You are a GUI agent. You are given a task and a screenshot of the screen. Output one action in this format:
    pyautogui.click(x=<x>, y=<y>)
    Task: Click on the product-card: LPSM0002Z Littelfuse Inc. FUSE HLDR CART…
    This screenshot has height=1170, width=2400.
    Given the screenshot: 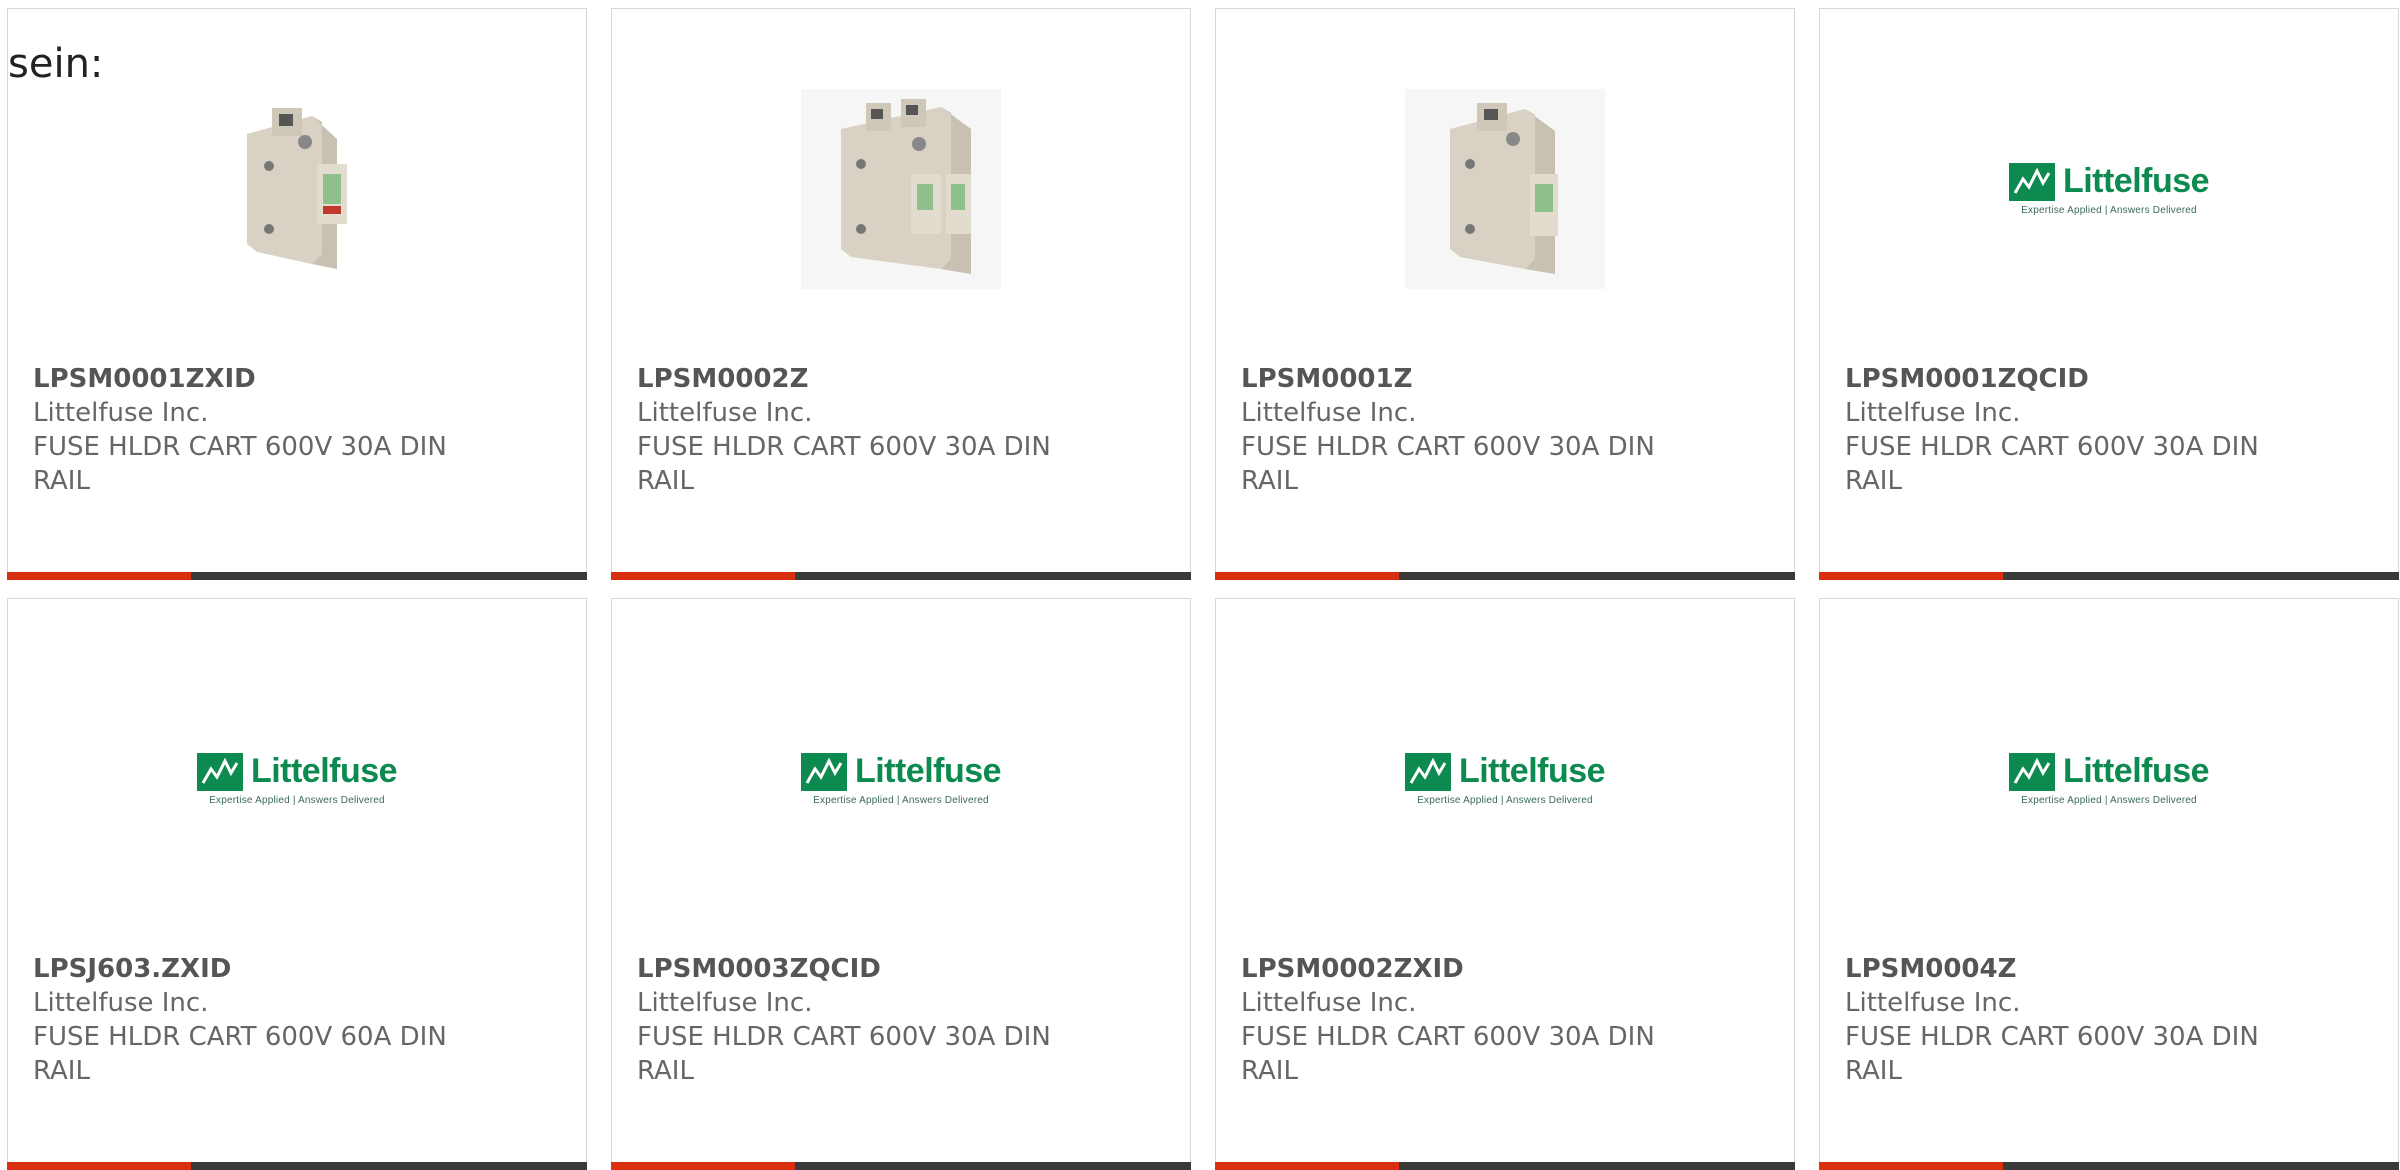 What is the action you would take?
    pyautogui.click(x=901, y=294)
    